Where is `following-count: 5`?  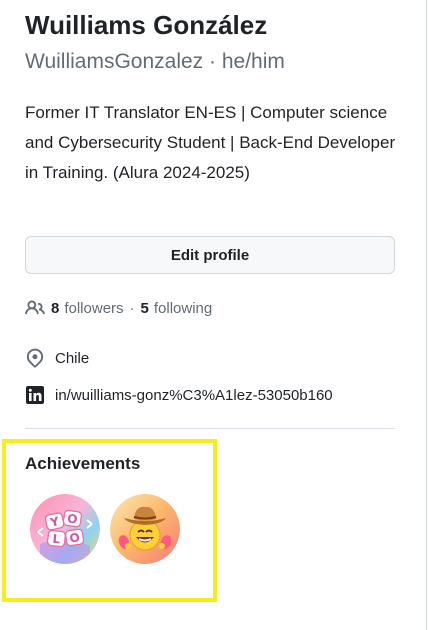
following-count: 5 is located at coordinates (144, 308).